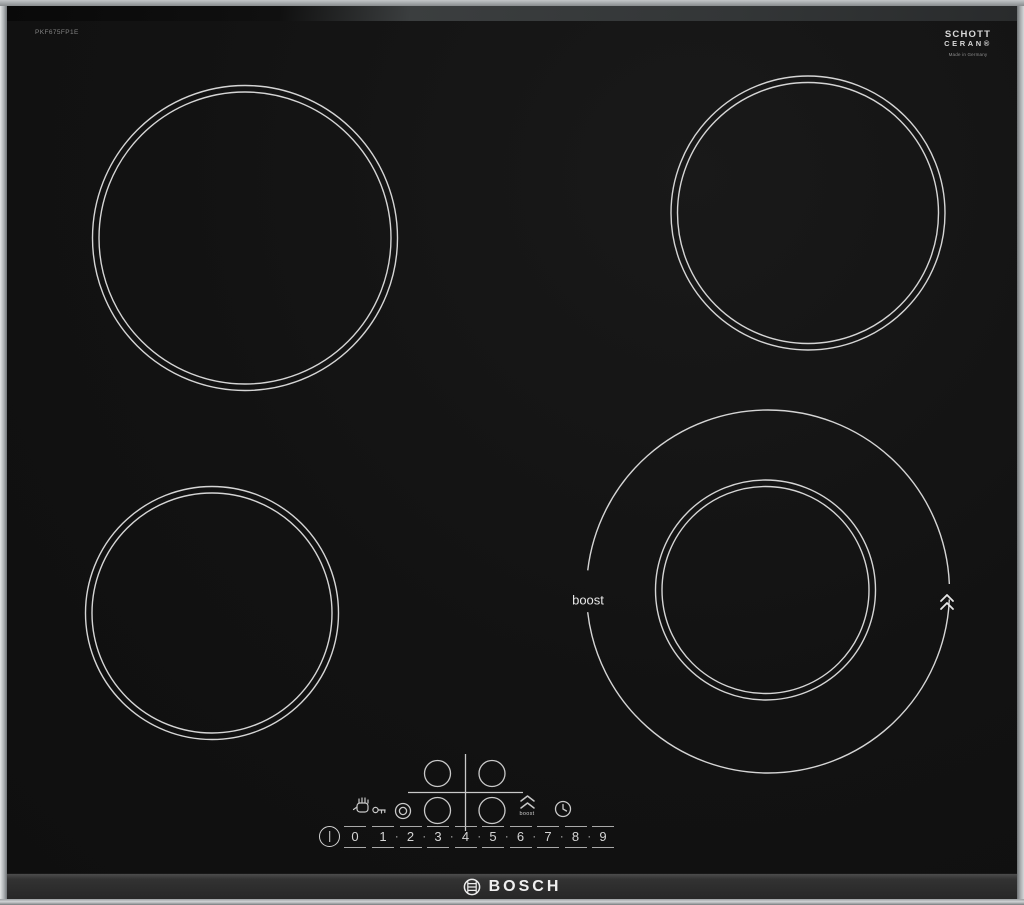 The width and height of the screenshot is (1024, 905). Describe the element at coordinates (57, 32) in the screenshot. I see `model-number: PKF675FP1E` at that location.